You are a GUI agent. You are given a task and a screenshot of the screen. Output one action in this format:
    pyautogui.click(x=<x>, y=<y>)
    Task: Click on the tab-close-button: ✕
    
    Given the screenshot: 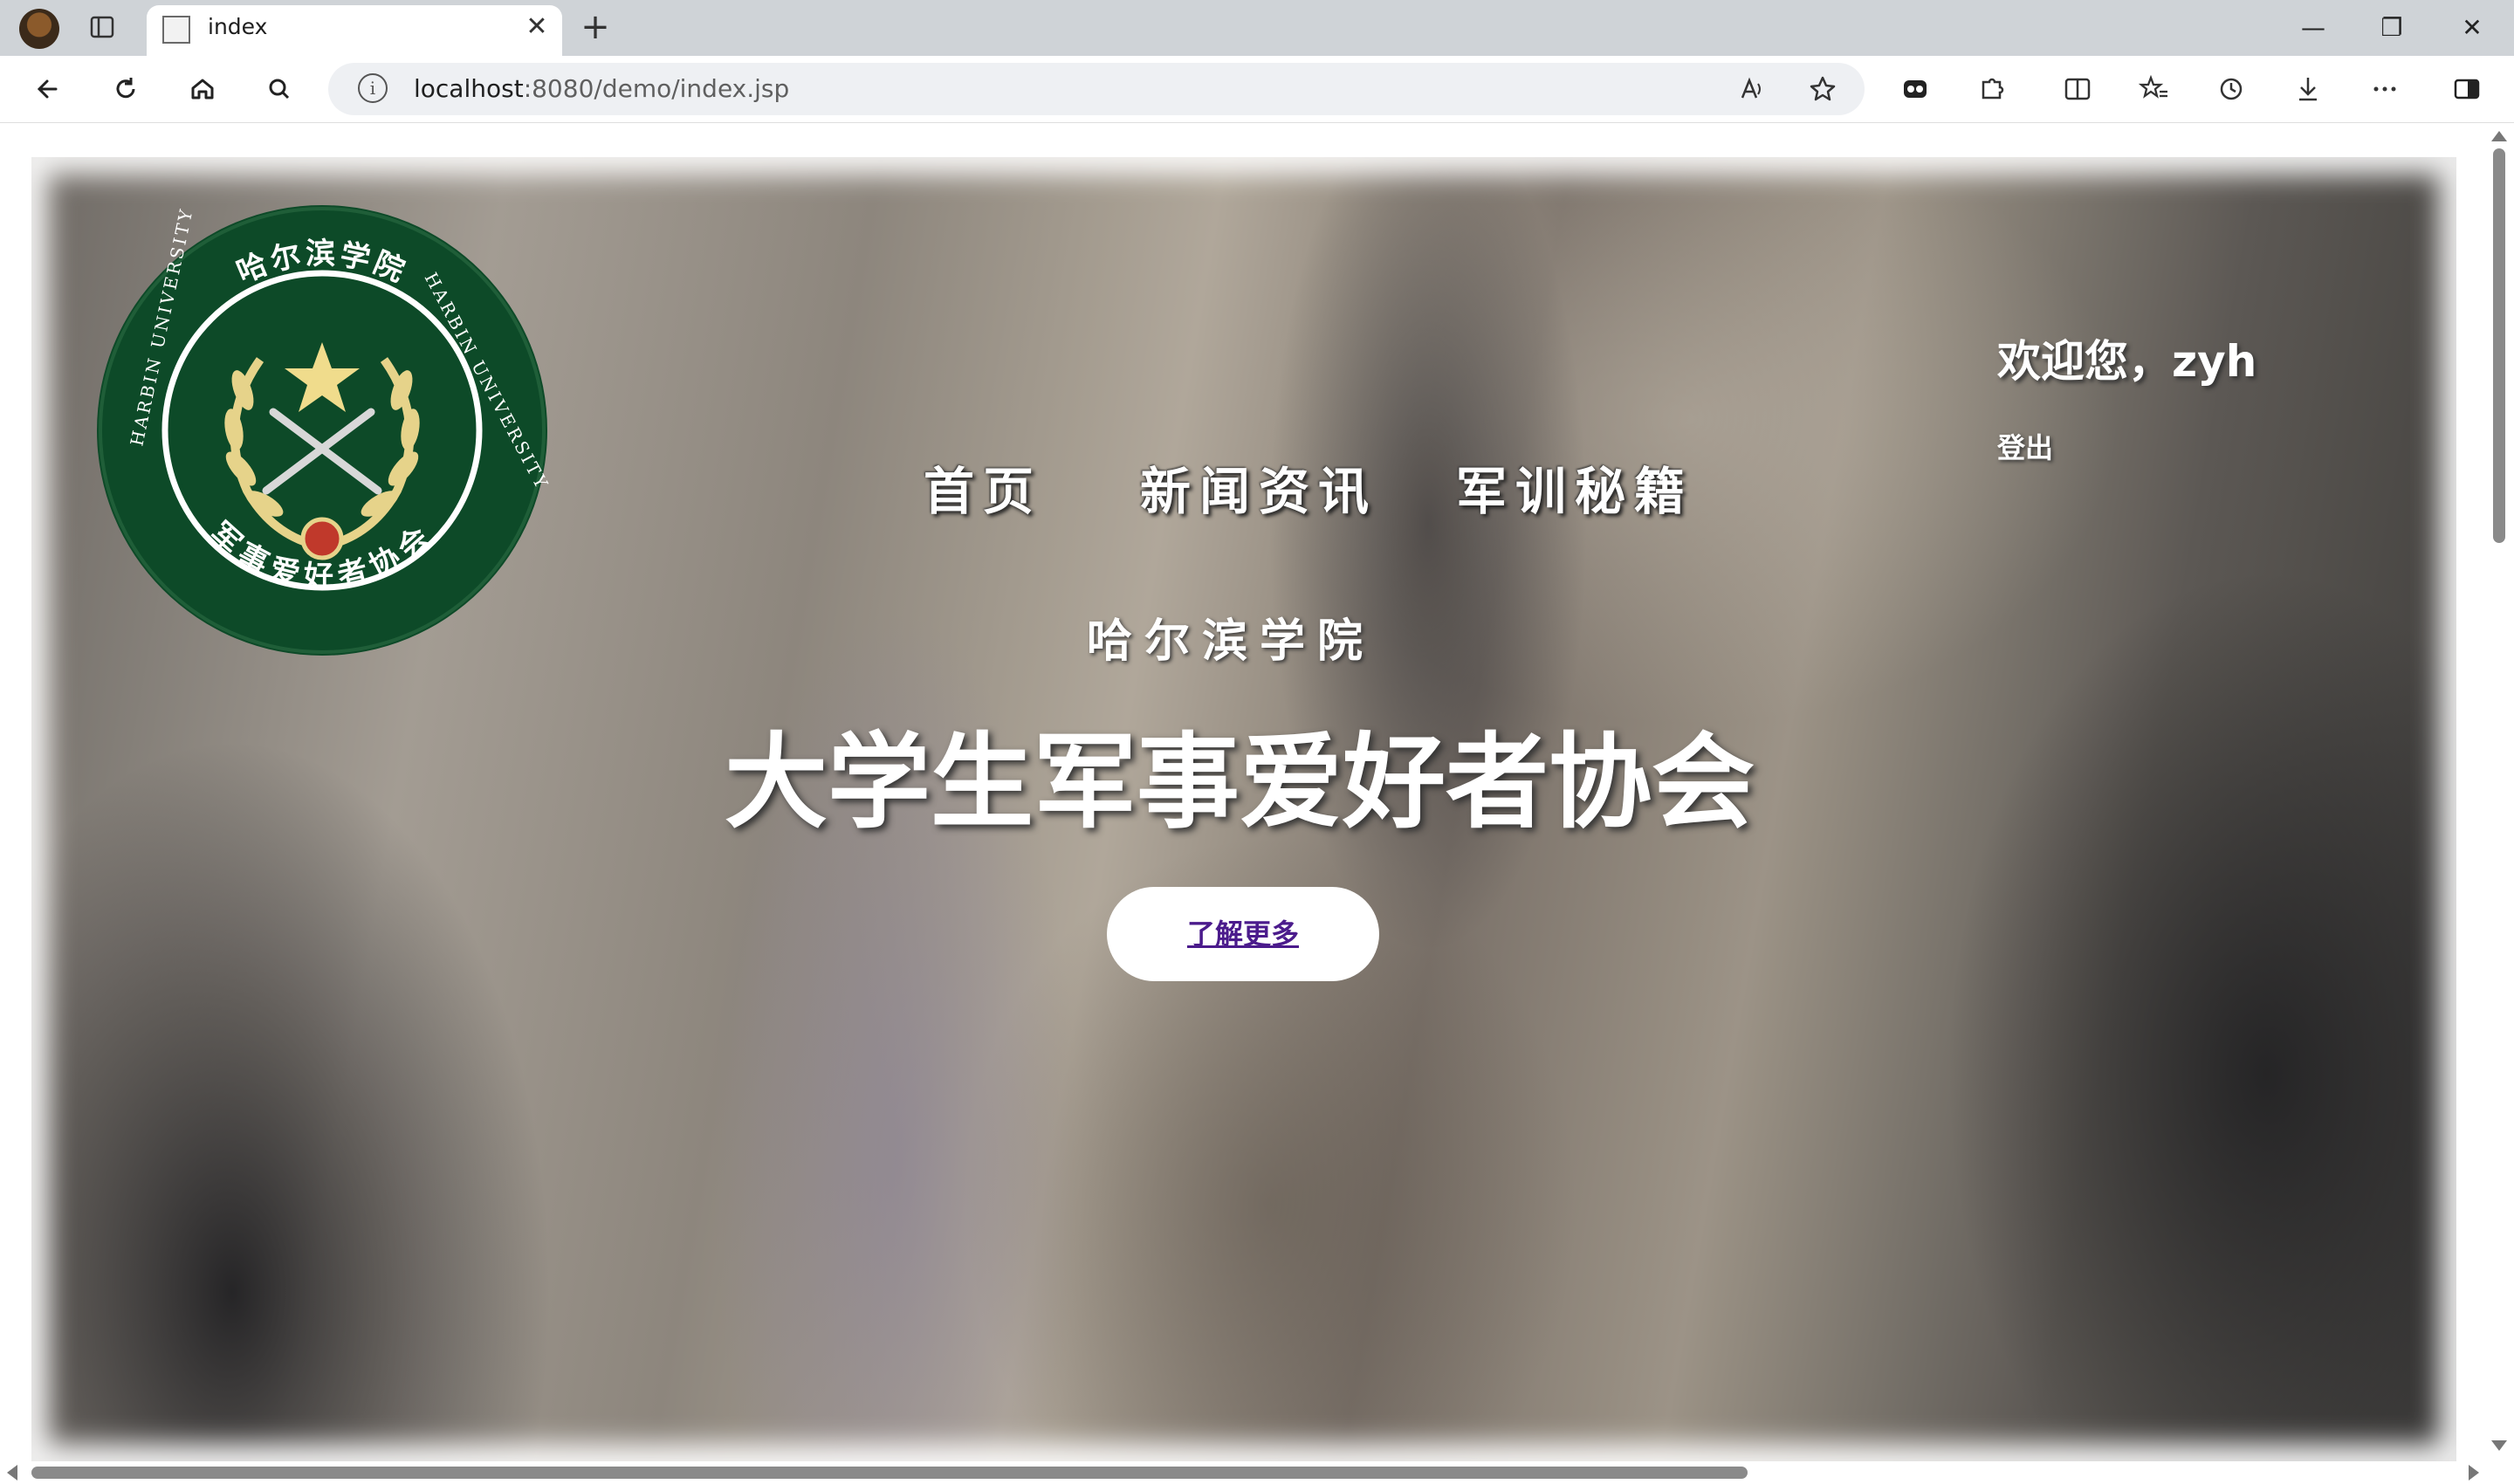 What is the action you would take?
    pyautogui.click(x=537, y=27)
    